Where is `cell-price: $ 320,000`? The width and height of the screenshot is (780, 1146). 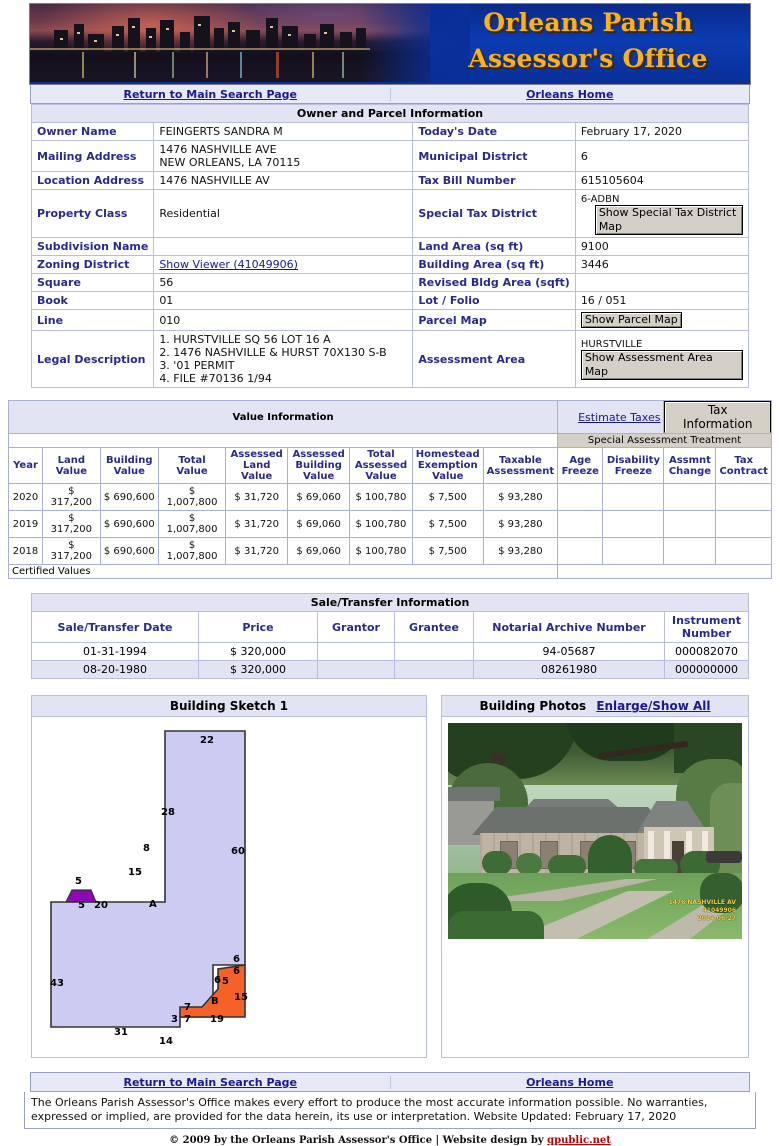 cell-price: $ 320,000 is located at coordinates (258, 651).